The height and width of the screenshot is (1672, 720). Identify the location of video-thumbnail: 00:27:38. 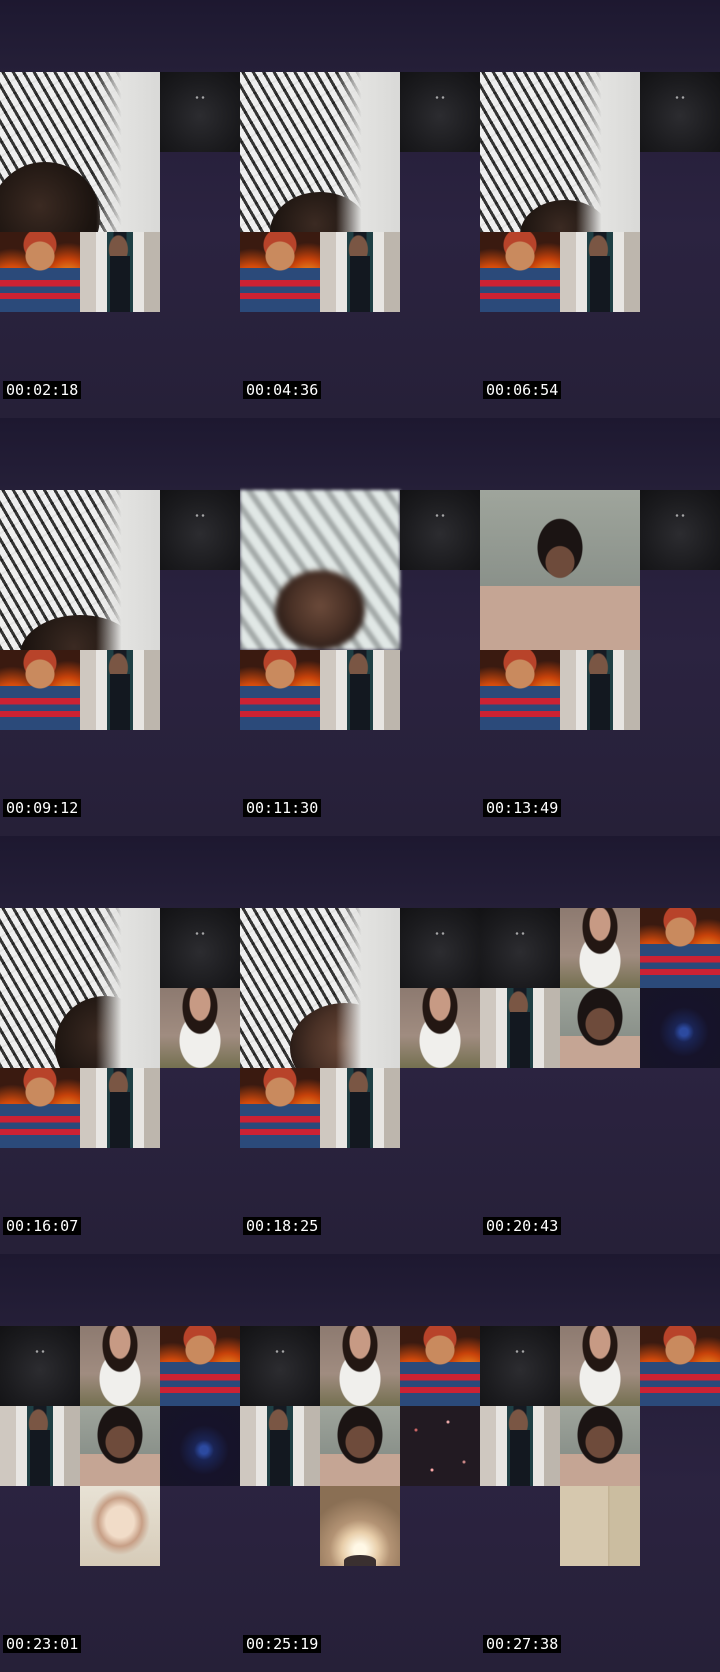
(600, 1463).